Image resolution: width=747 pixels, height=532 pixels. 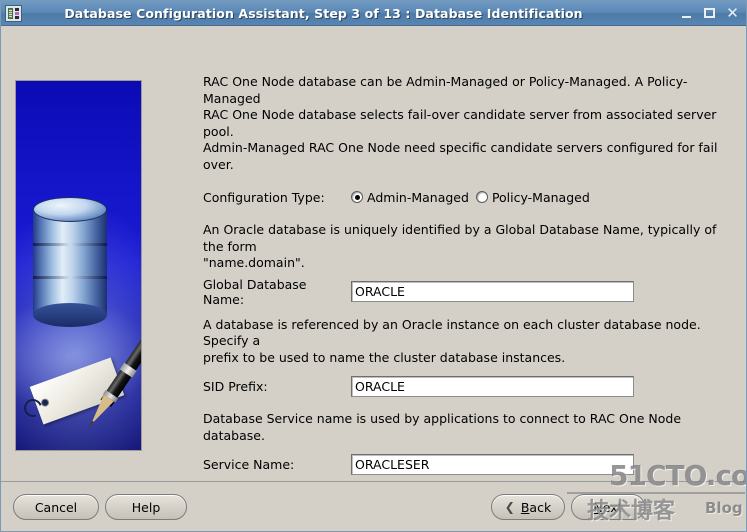 I want to click on back-button: ❮ Back, so click(x=528, y=507).